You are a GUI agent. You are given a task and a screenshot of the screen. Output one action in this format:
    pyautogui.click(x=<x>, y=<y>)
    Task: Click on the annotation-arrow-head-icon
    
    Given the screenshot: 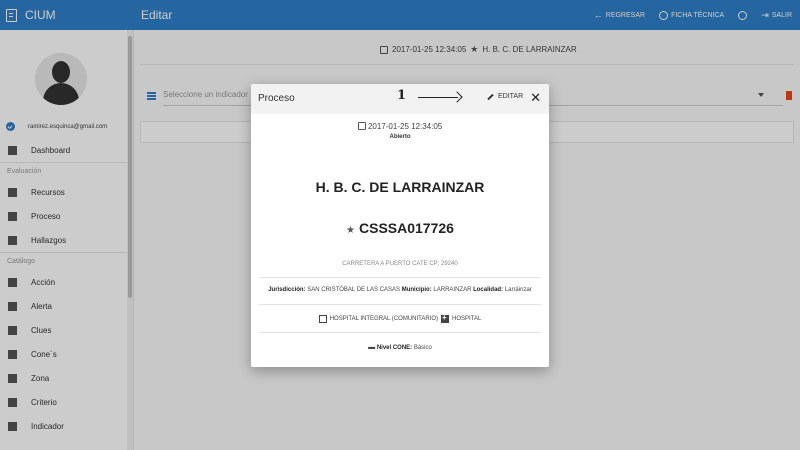 What is the action you would take?
    pyautogui.click(x=457, y=97)
    